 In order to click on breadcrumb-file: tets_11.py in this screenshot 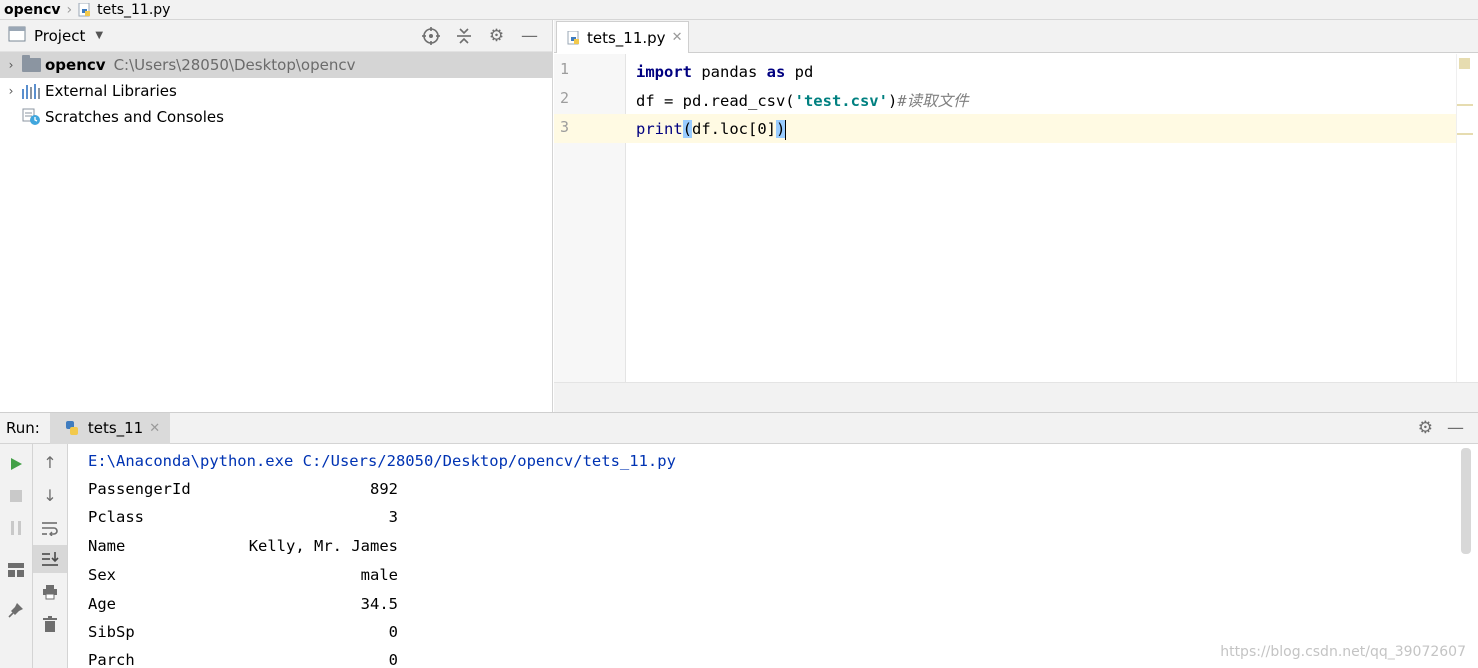, I will do `click(133, 10)`.